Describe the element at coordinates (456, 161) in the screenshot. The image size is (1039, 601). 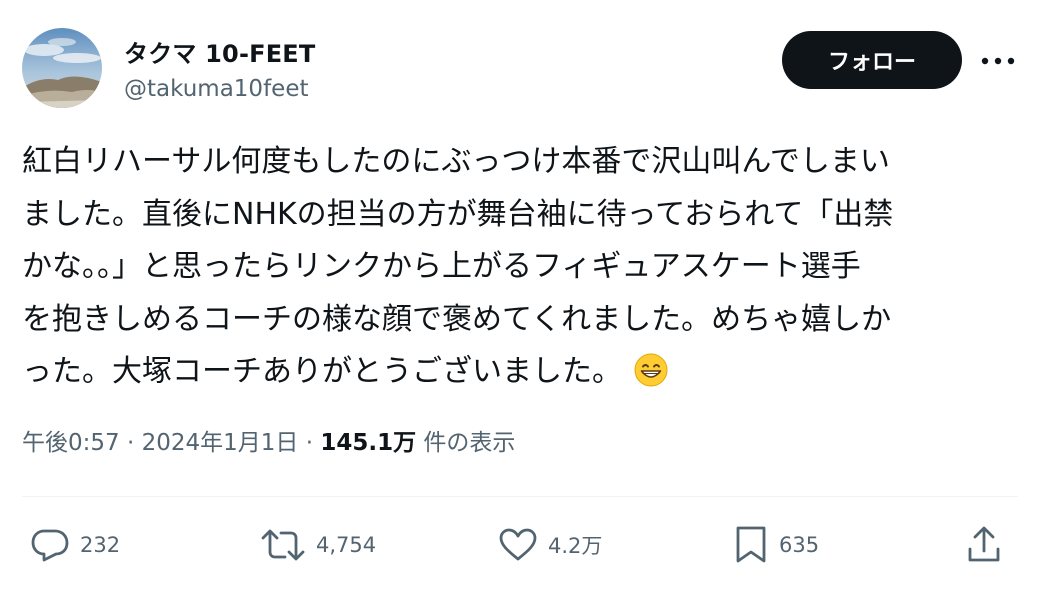
I see `tweet-line: 紅白リハーサル何度もしたのにぶっつけ本番で沢山叫んでしまい` at that location.